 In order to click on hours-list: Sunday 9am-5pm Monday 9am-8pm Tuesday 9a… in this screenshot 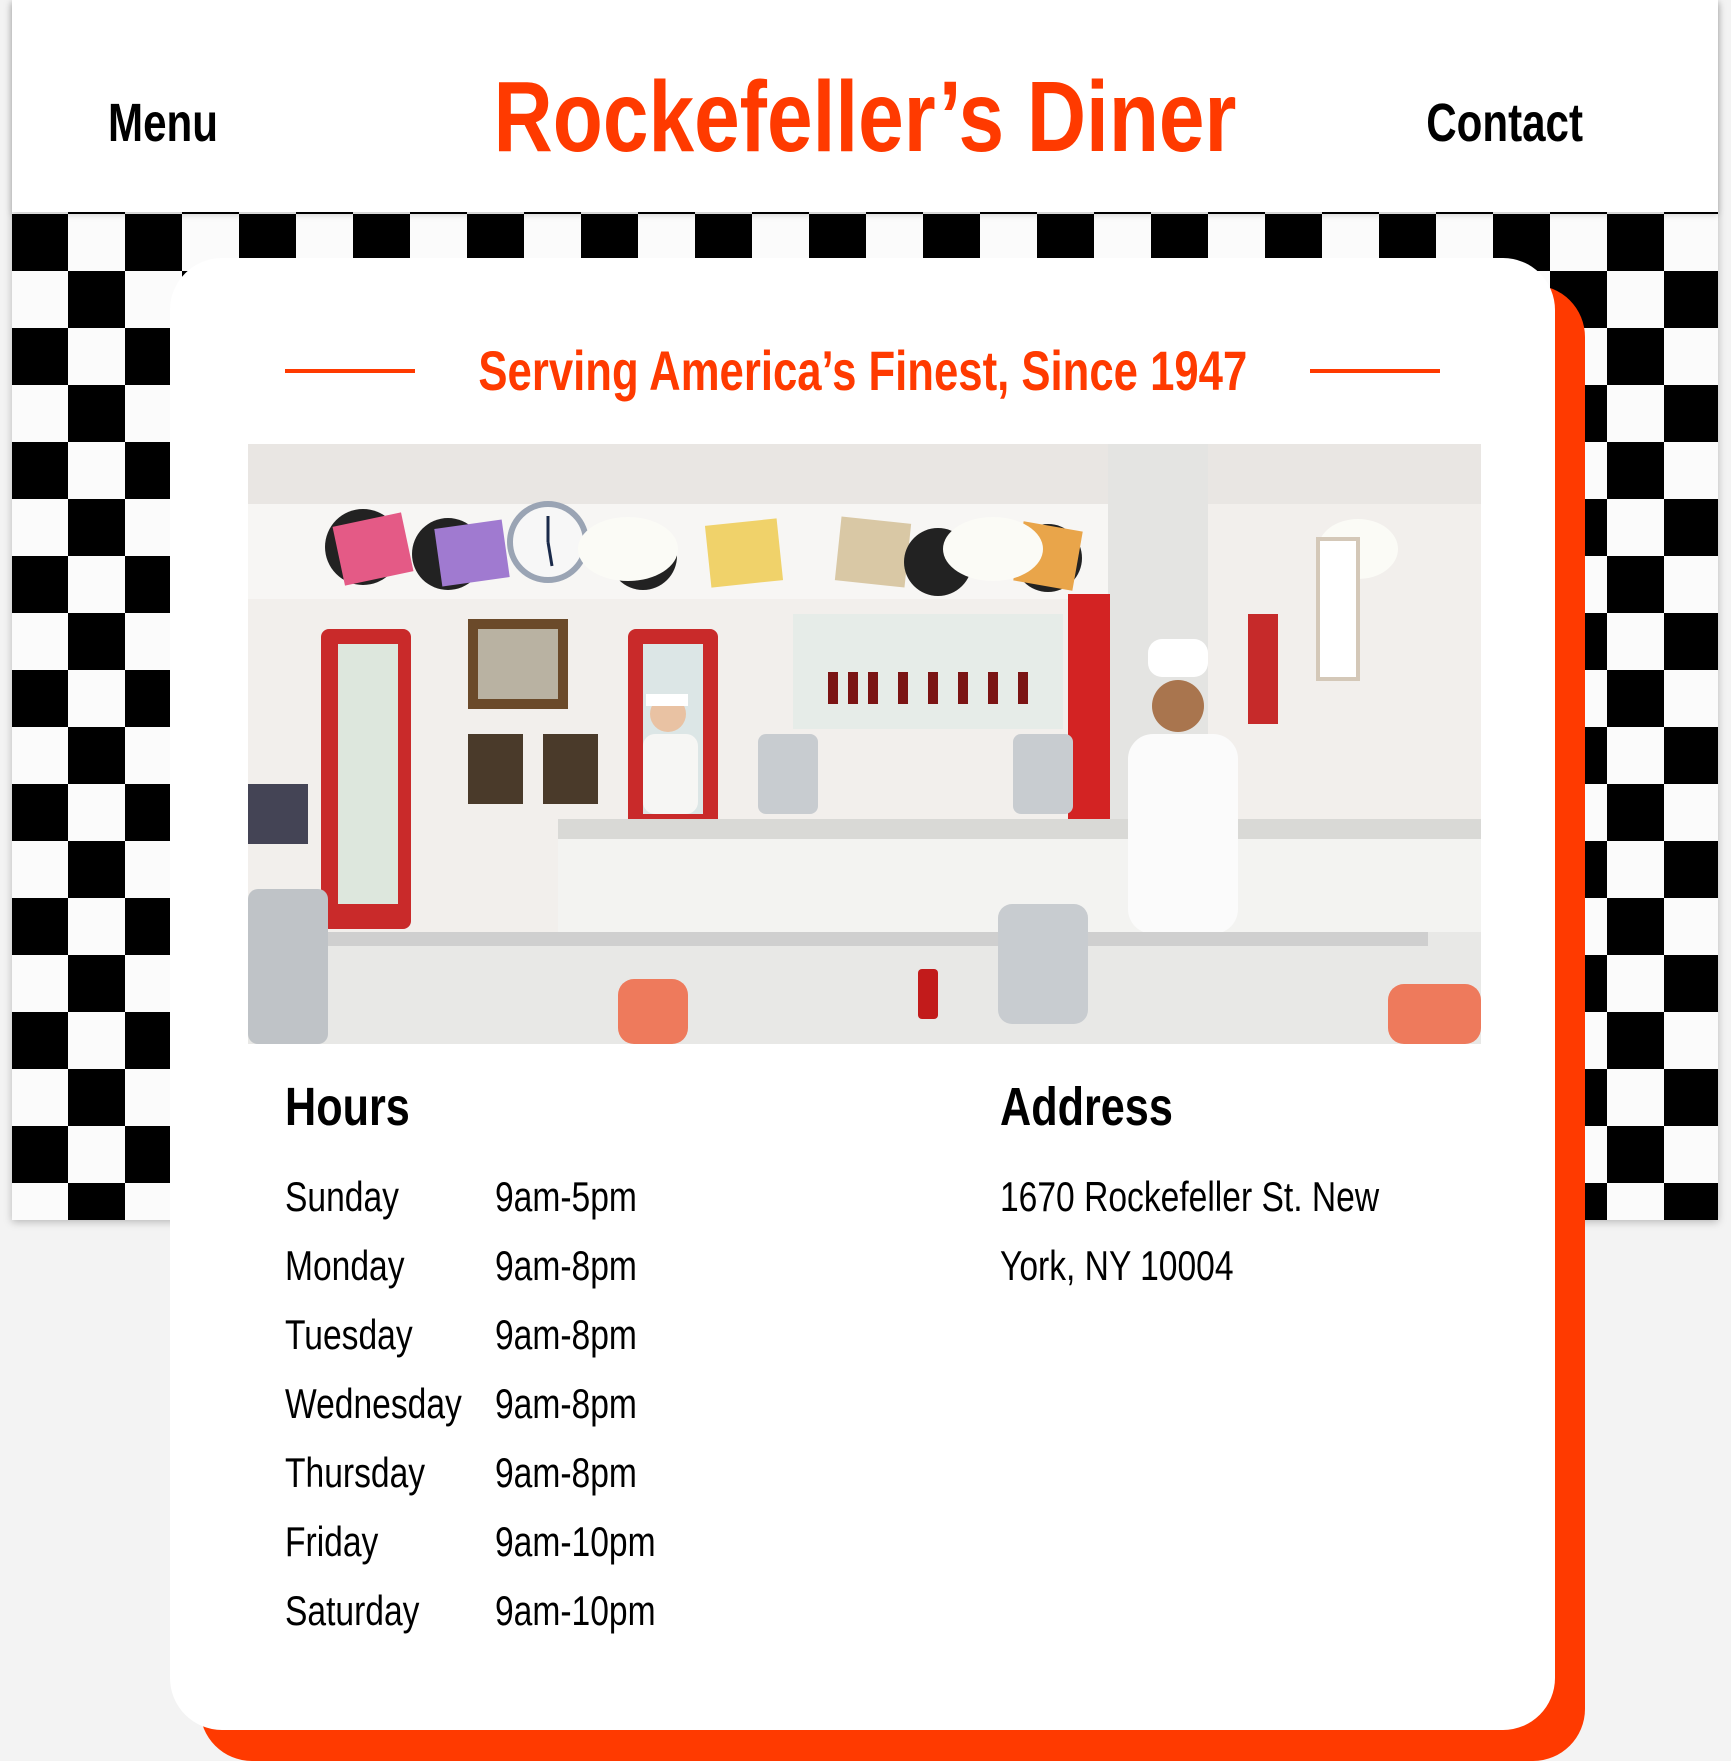, I will do `click(535, 1414)`.